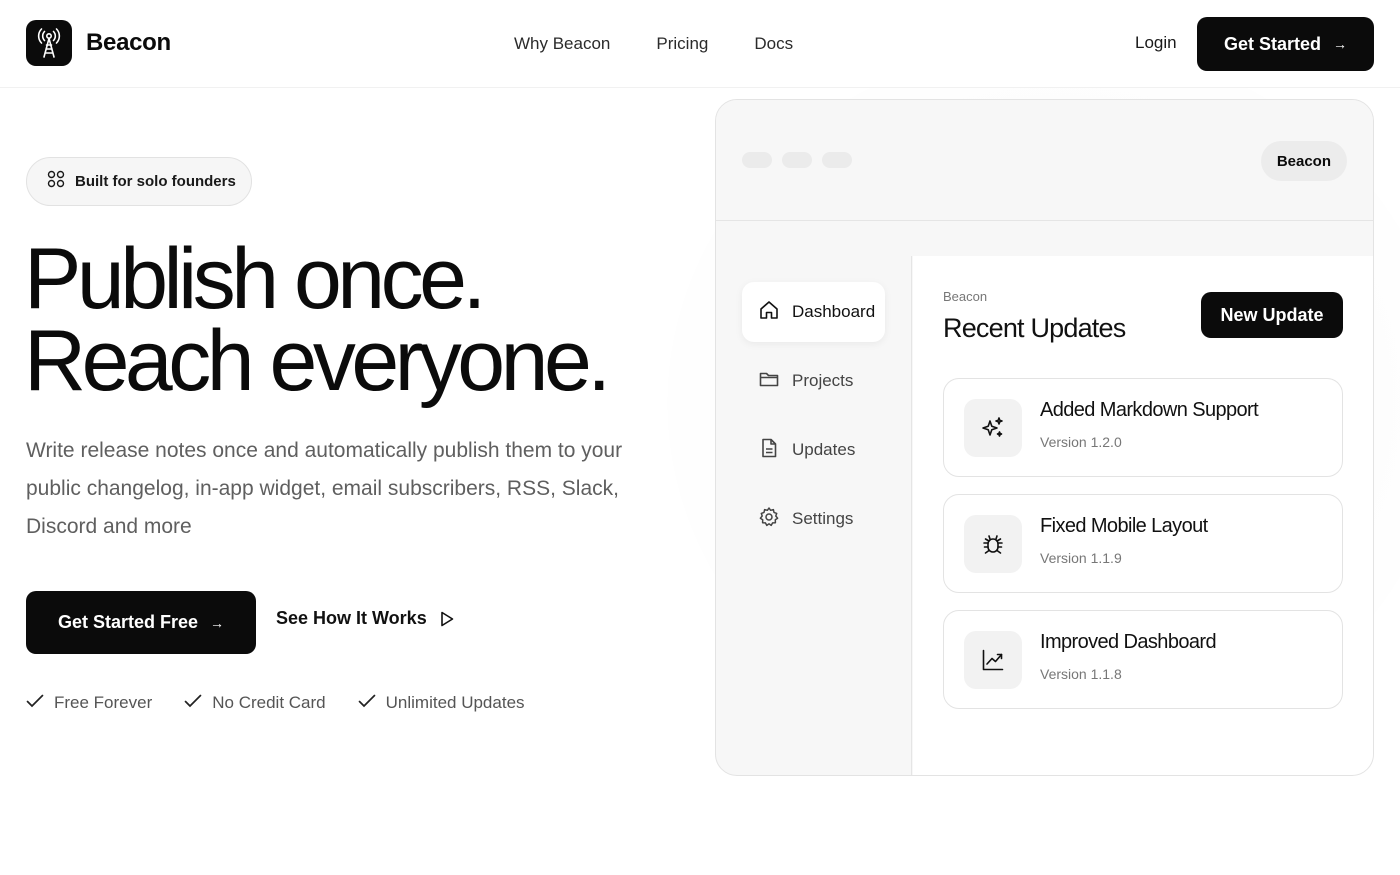  I want to click on check-item: Free Forever, so click(89, 703).